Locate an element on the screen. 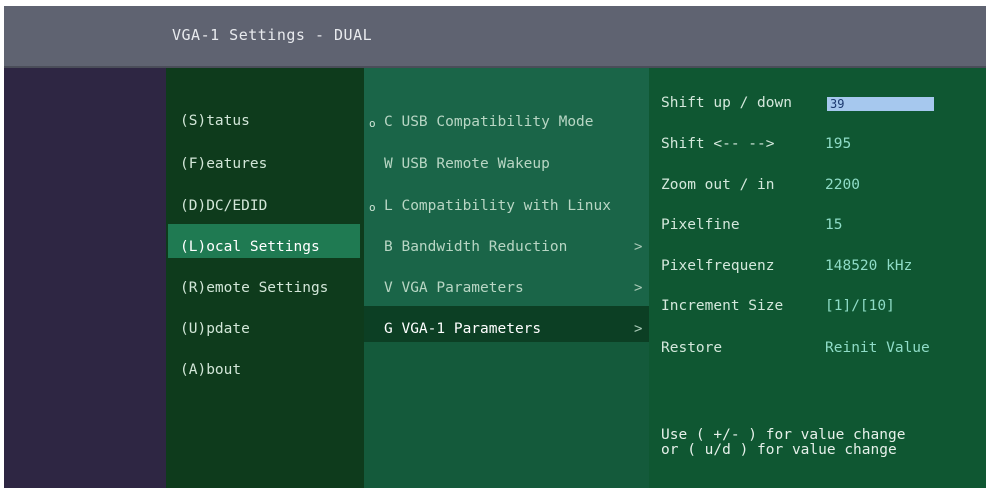  shift-leftright-value: 195 is located at coordinates (838, 144).